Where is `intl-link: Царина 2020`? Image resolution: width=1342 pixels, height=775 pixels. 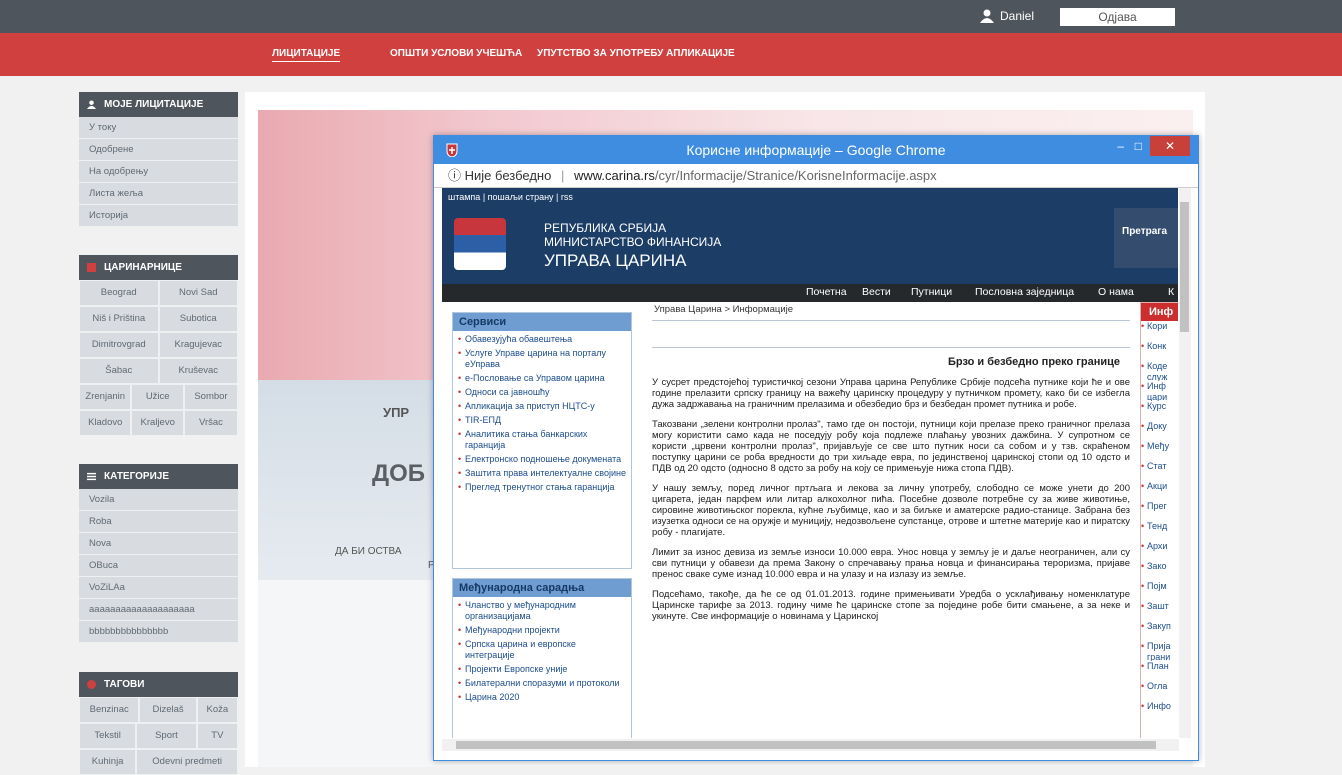 intl-link: Царина 2020 is located at coordinates (542, 698).